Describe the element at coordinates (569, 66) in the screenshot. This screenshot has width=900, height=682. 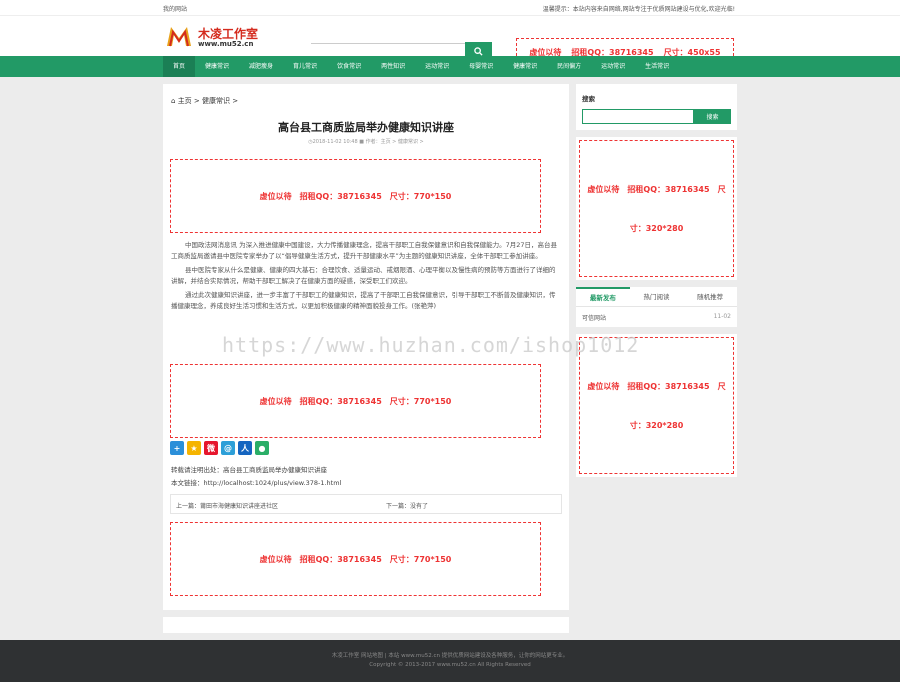
I see `nav-item: 民间偏方` at that location.